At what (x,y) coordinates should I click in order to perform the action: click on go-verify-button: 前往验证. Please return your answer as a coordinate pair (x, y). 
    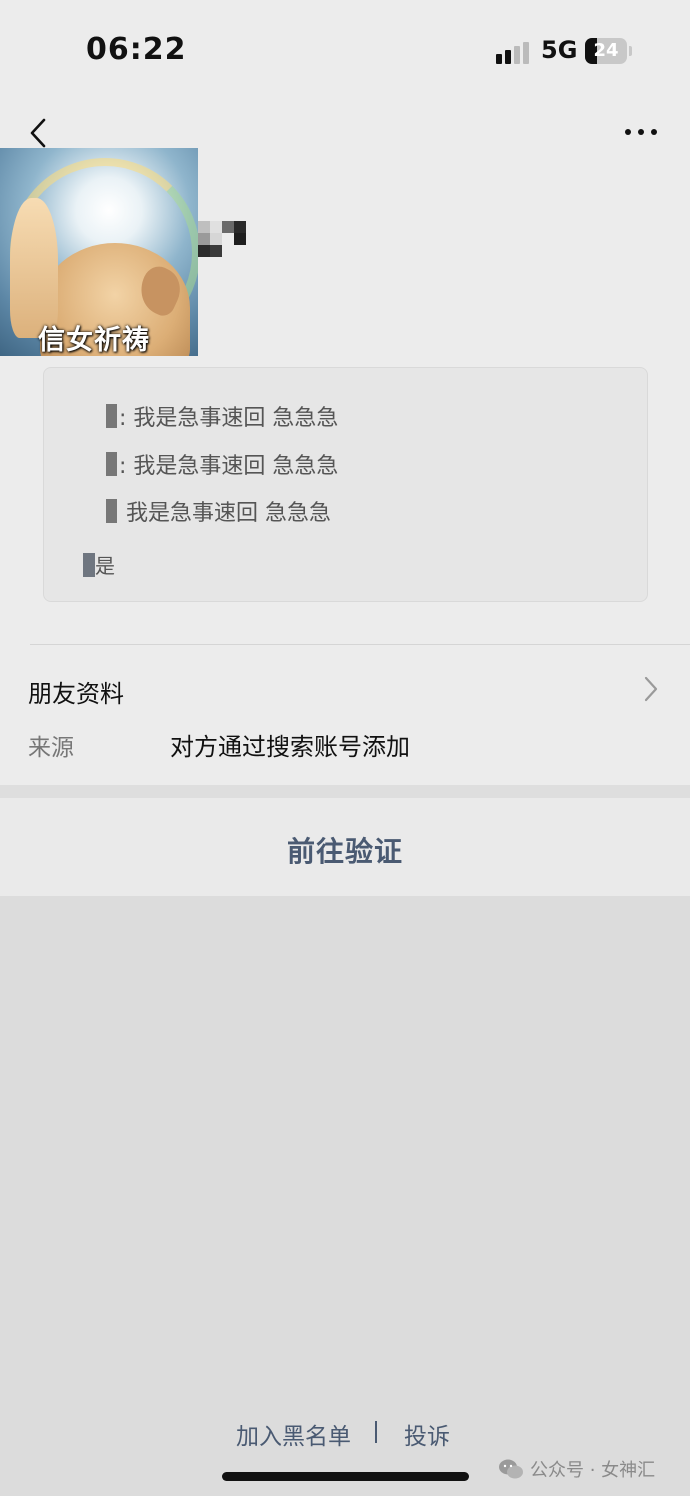
    Looking at the image, I should click on (345, 847).